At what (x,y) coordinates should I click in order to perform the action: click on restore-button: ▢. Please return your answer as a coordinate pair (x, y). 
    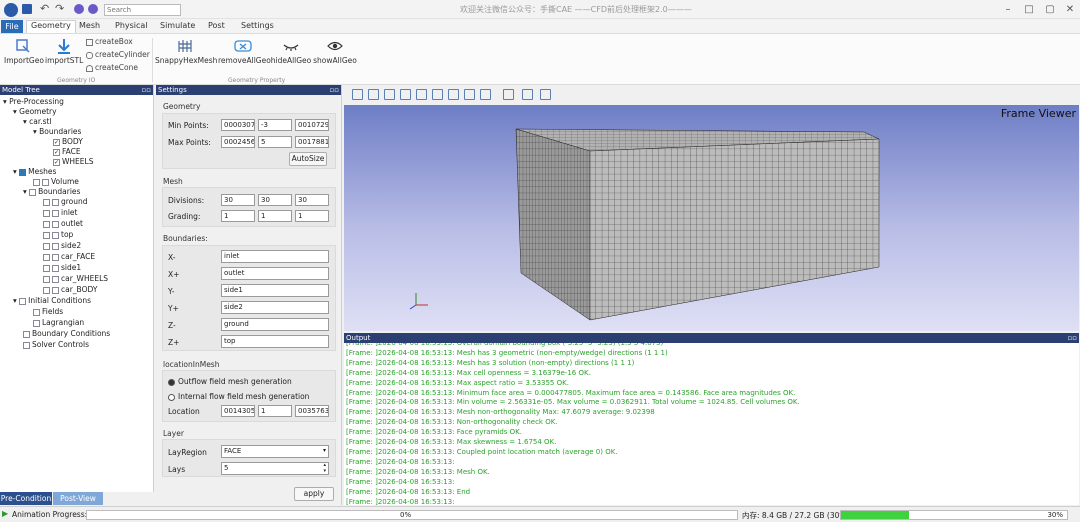
    Looking at the image, I should click on (1050, 9).